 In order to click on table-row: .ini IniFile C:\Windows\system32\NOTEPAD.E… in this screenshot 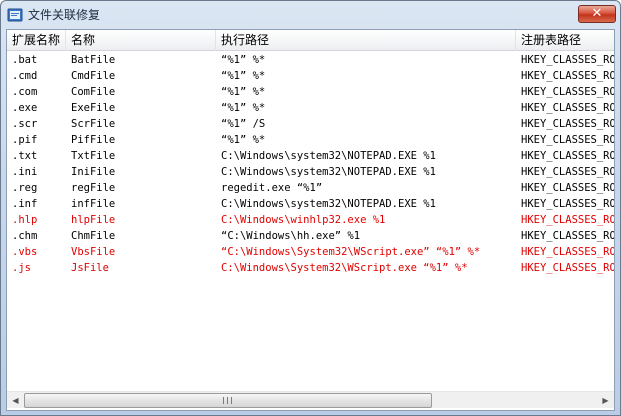, I will do `click(311, 172)`.